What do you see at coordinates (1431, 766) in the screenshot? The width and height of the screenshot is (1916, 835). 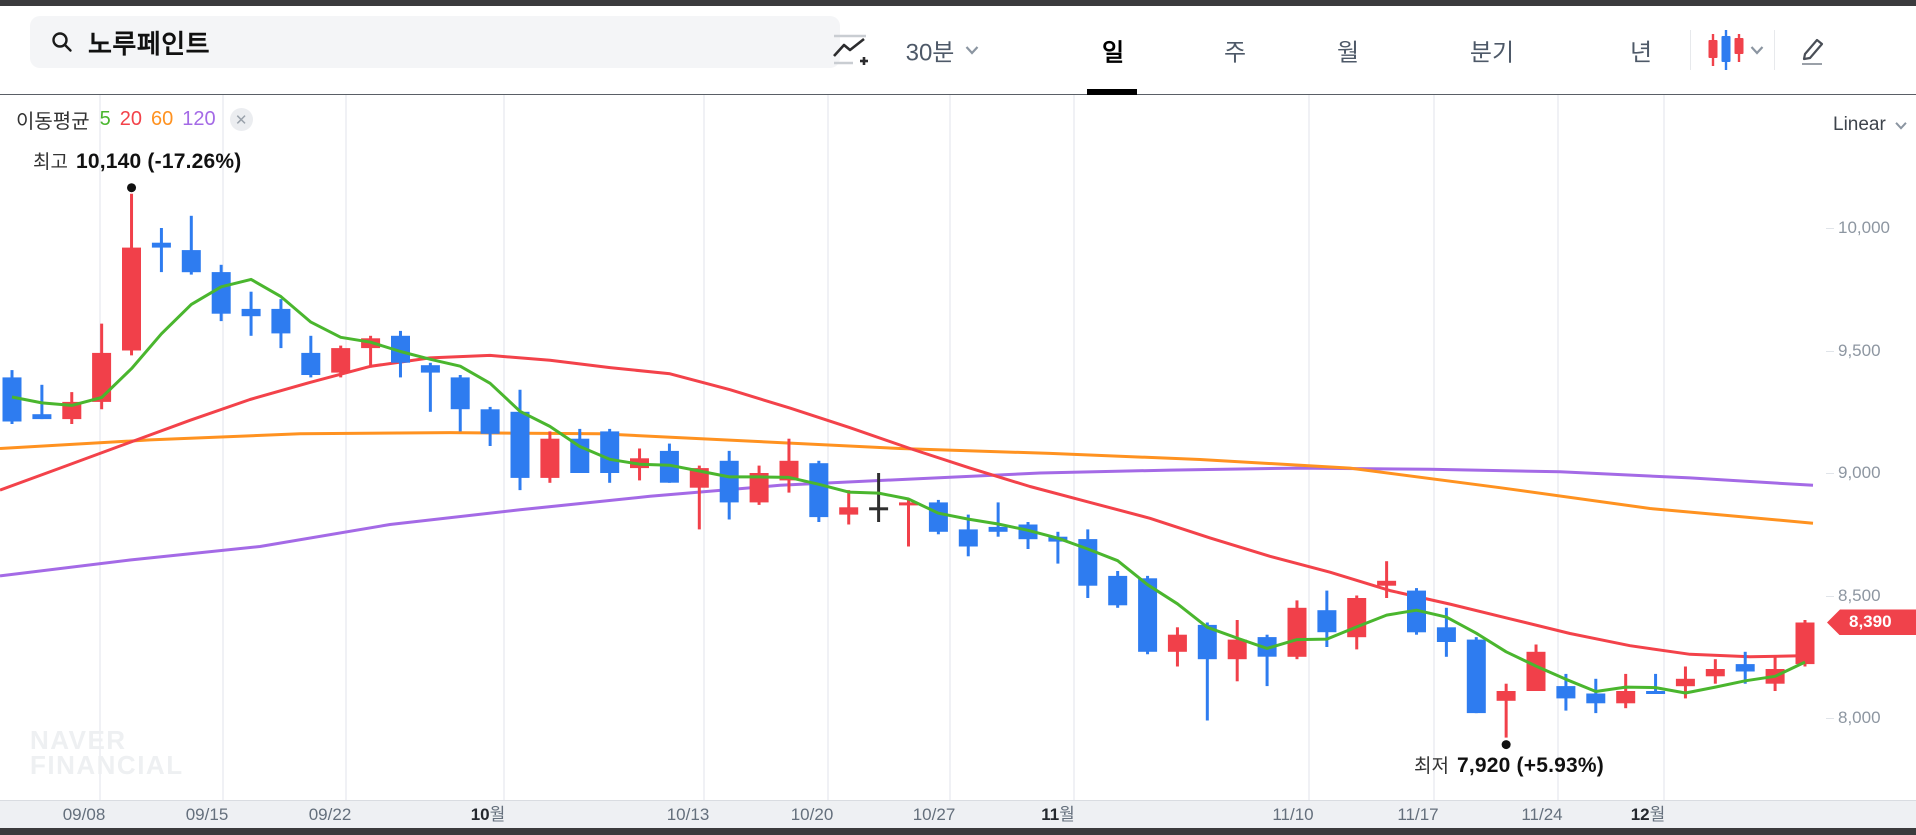 I see `low-label: 최저` at bounding box center [1431, 766].